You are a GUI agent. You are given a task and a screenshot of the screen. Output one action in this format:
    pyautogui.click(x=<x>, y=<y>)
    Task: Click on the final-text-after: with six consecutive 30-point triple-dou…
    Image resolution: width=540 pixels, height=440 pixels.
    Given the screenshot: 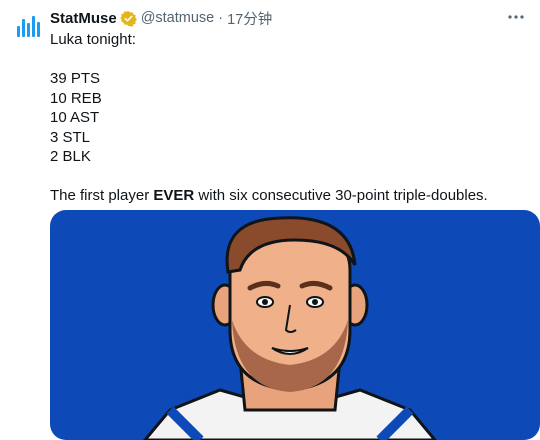 What is the action you would take?
    pyautogui.click(x=341, y=195)
    